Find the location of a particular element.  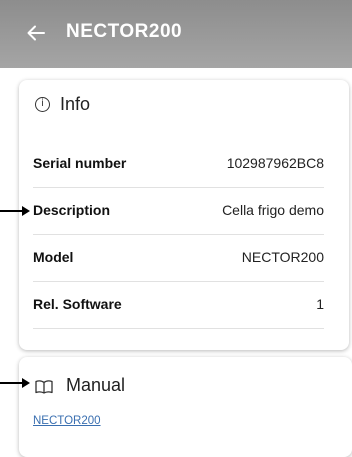

info-row-model: Model NECTOR200 is located at coordinates (178, 258).